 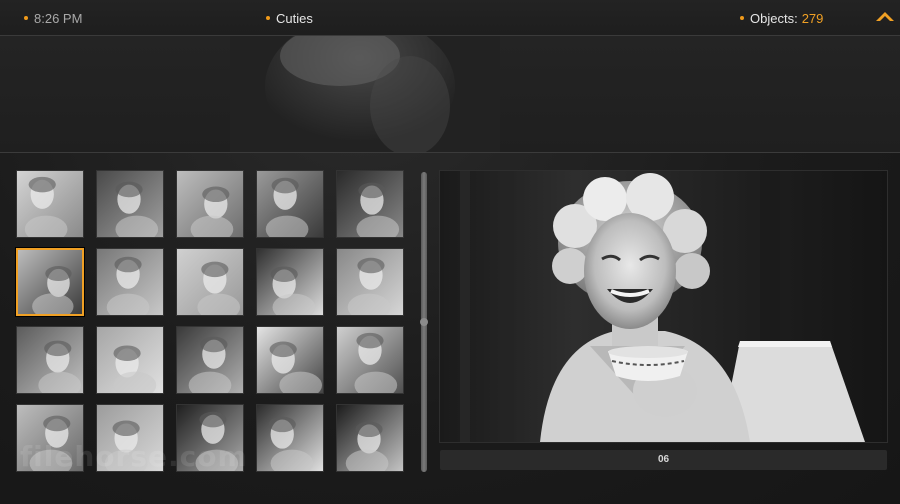 I want to click on grid-scrollbar, so click(x=424, y=322).